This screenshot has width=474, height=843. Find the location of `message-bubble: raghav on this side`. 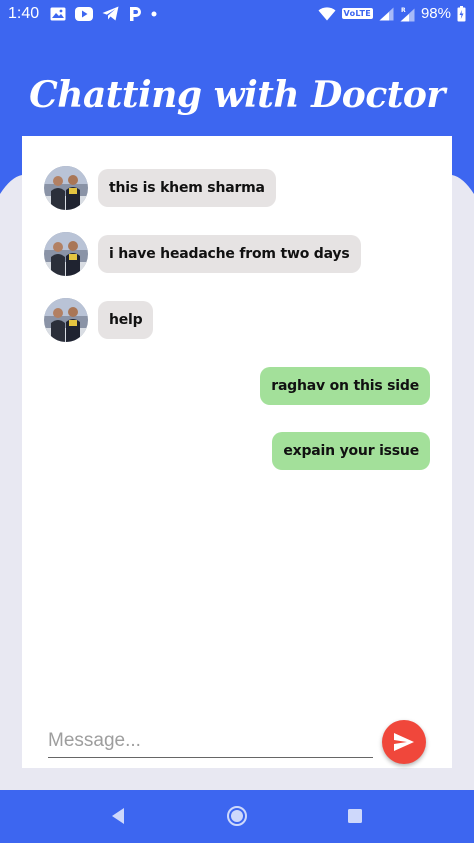

message-bubble: raghav on this side is located at coordinates (345, 386).